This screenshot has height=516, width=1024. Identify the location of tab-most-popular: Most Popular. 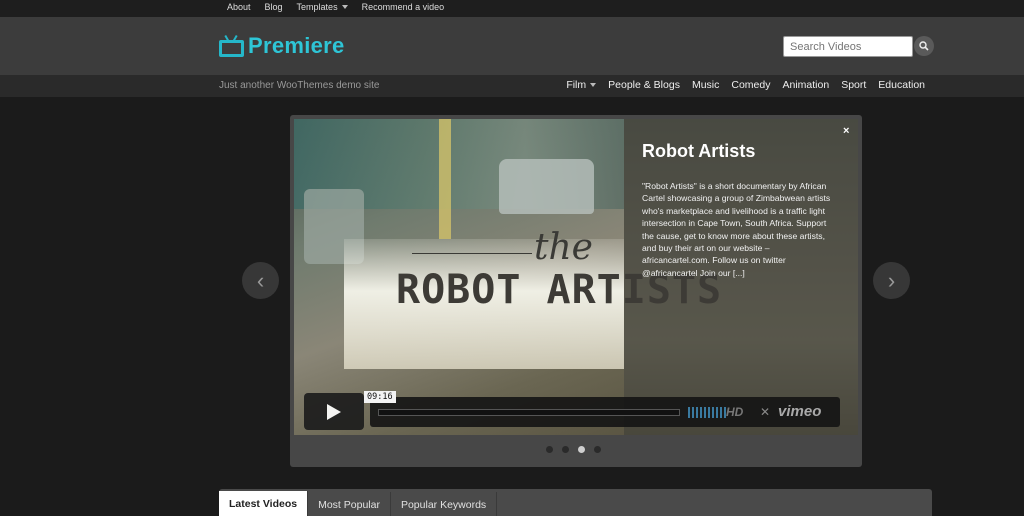
(349, 504).